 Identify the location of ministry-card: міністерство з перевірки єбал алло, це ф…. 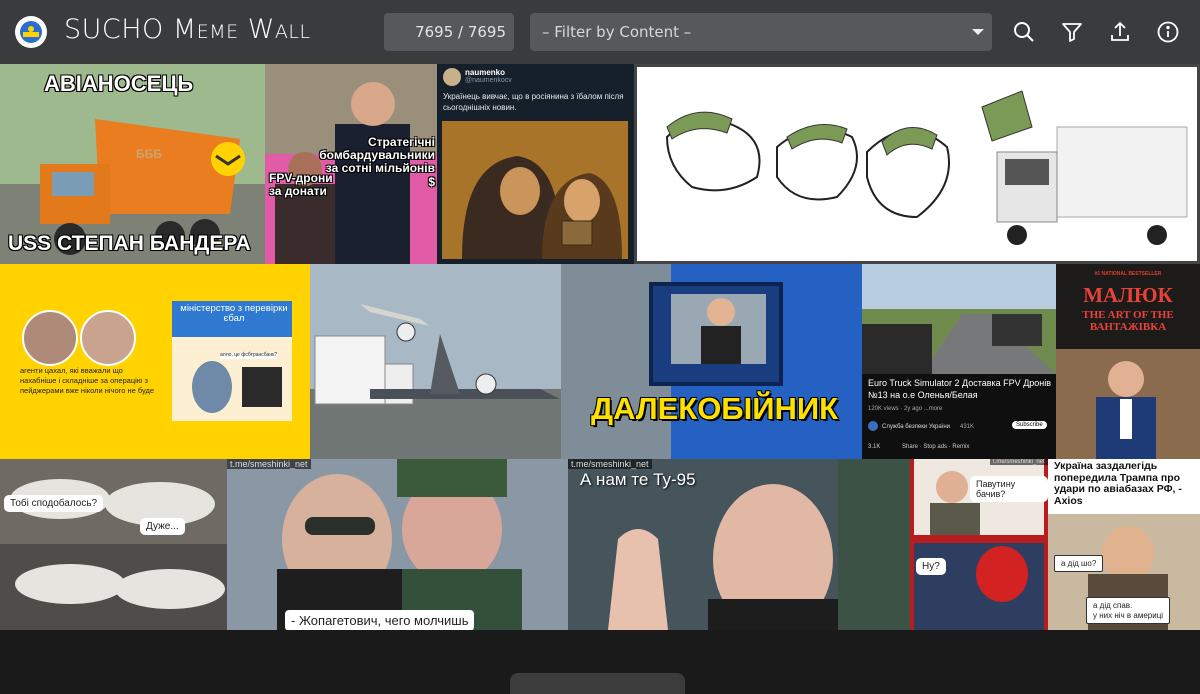
(232, 361).